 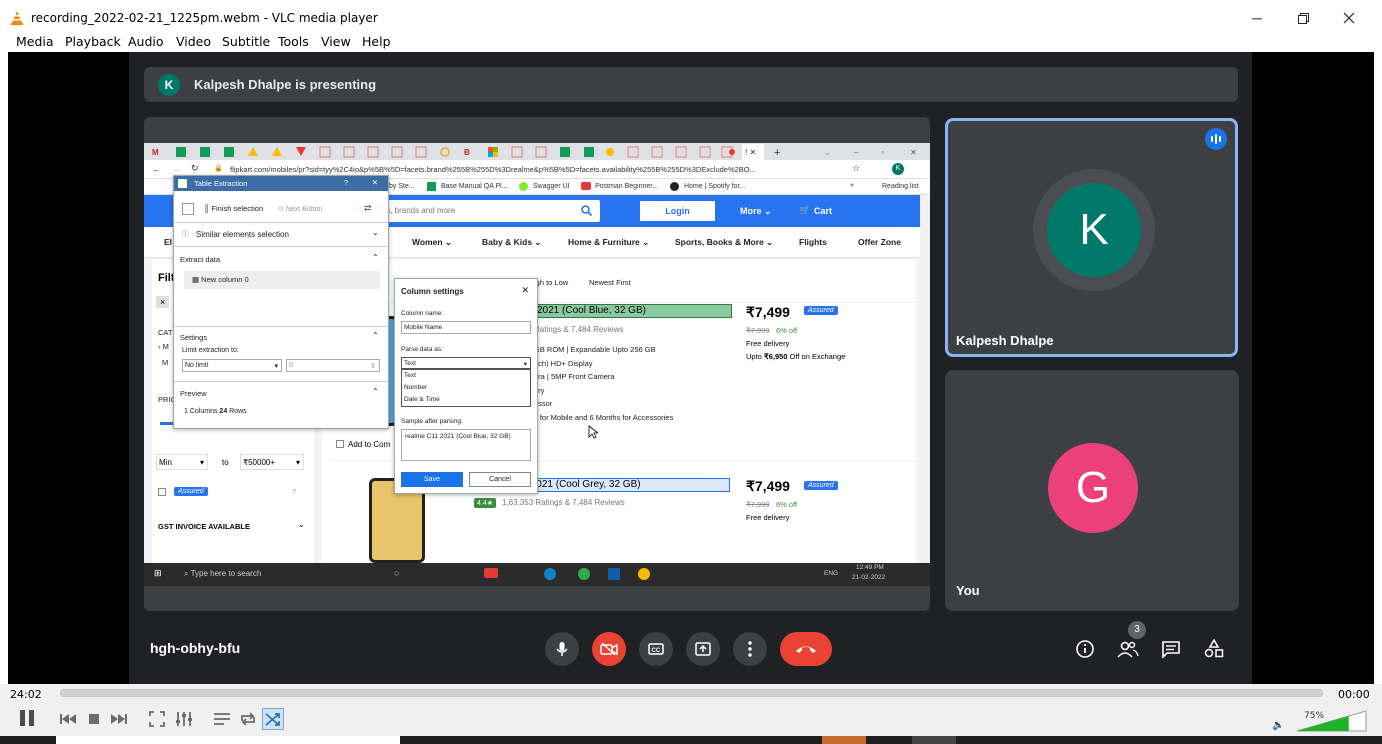 What do you see at coordinates (396, 573) in the screenshot?
I see `cortana-icon: ○` at bounding box center [396, 573].